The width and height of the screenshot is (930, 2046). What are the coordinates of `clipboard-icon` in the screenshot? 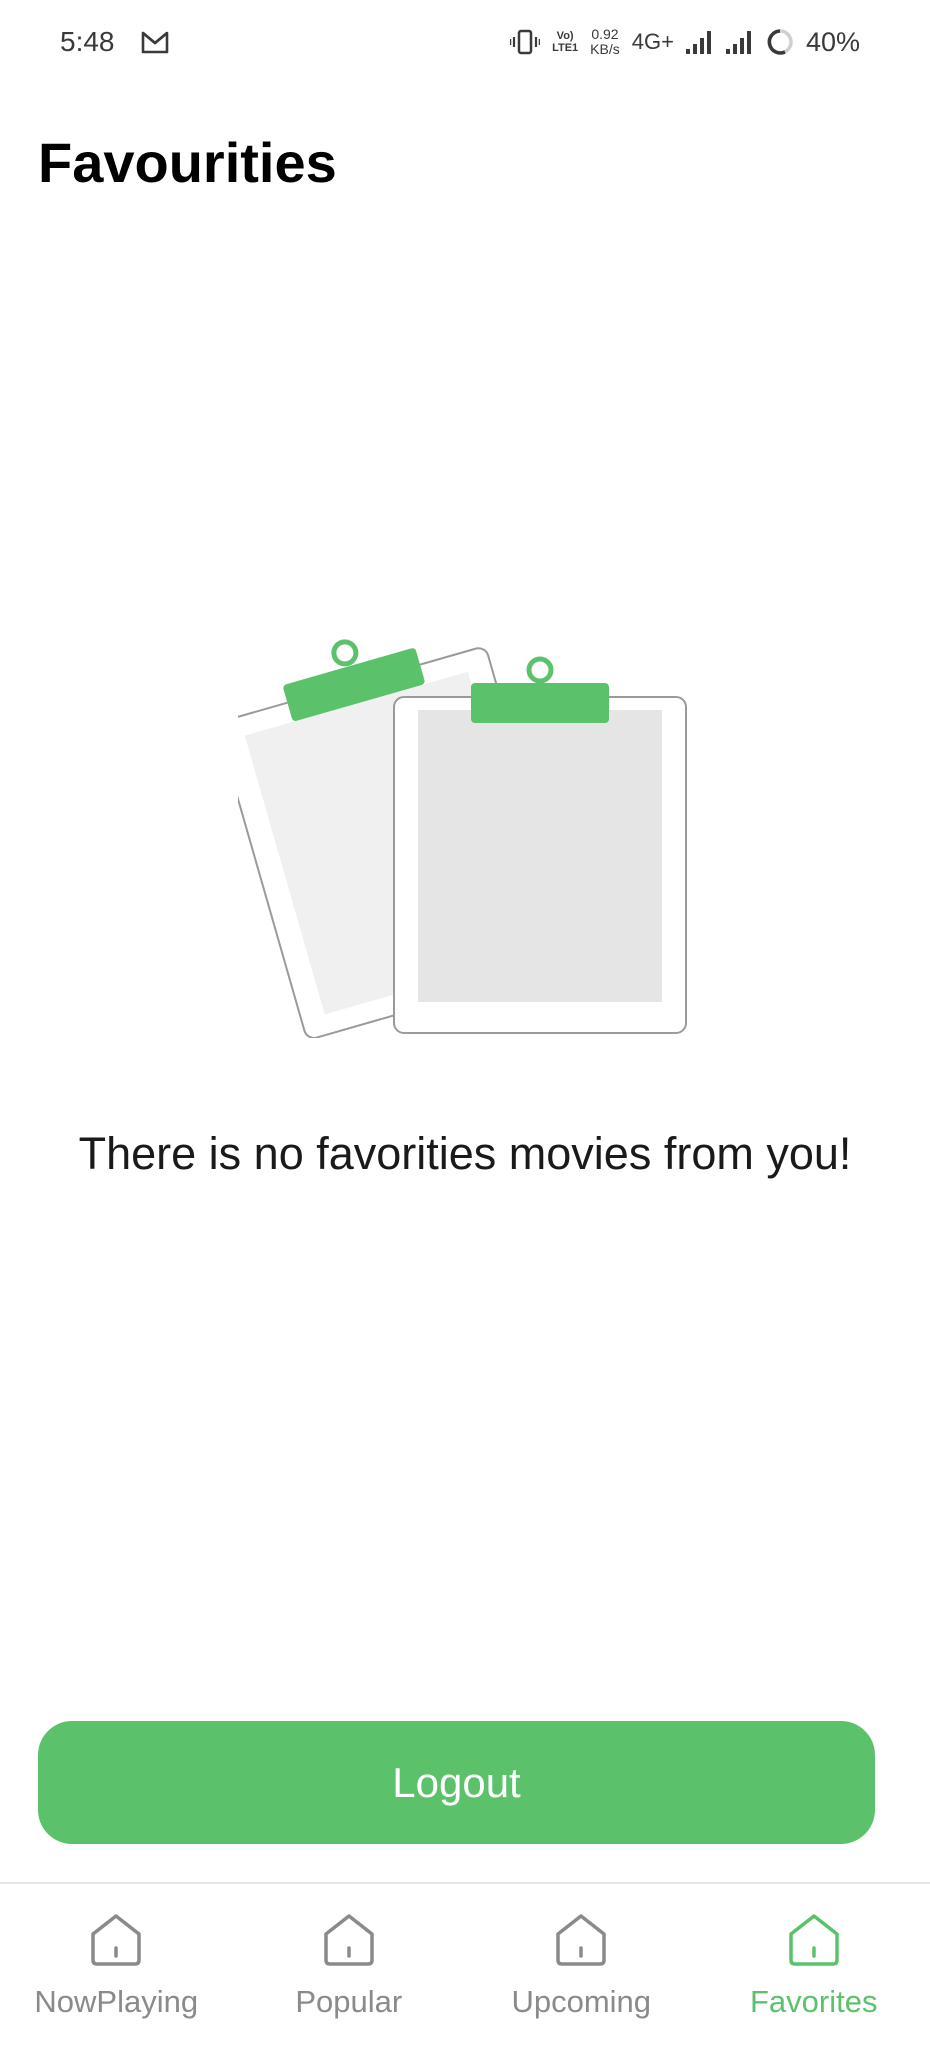 It's located at (462, 838).